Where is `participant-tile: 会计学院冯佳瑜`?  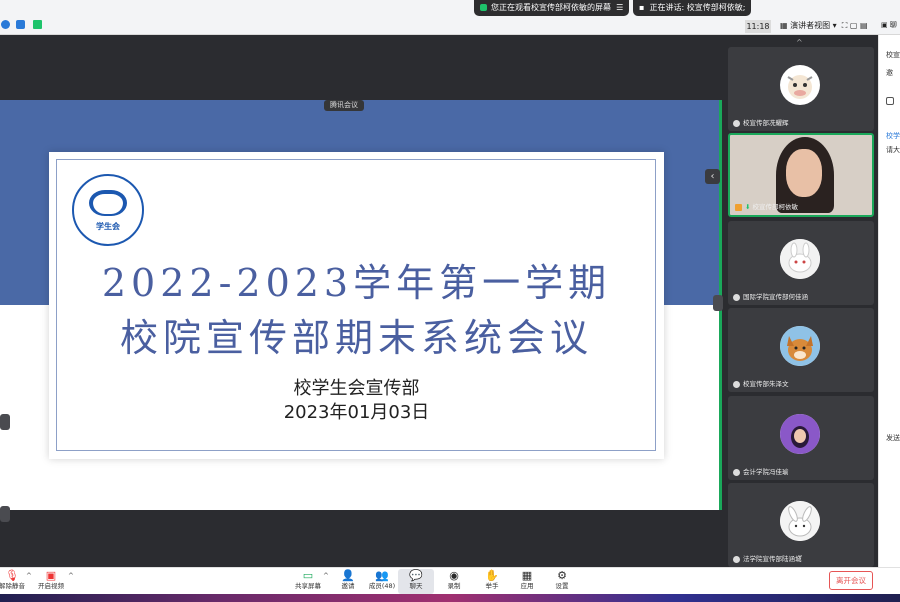
participant-tile: 会计学院冯佳瑜 is located at coordinates (801, 438).